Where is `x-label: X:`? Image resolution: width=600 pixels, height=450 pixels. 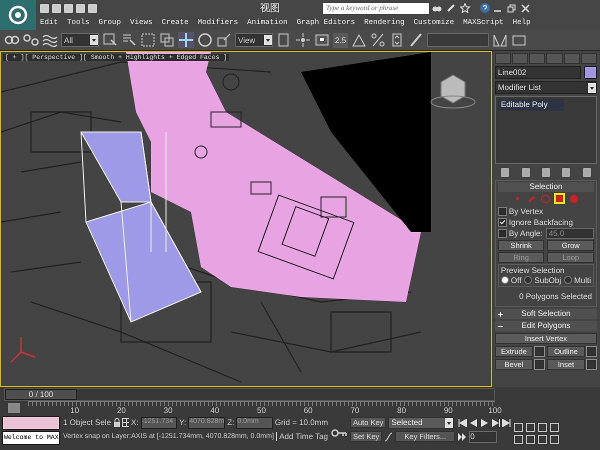 x-label: X: is located at coordinates (135, 422).